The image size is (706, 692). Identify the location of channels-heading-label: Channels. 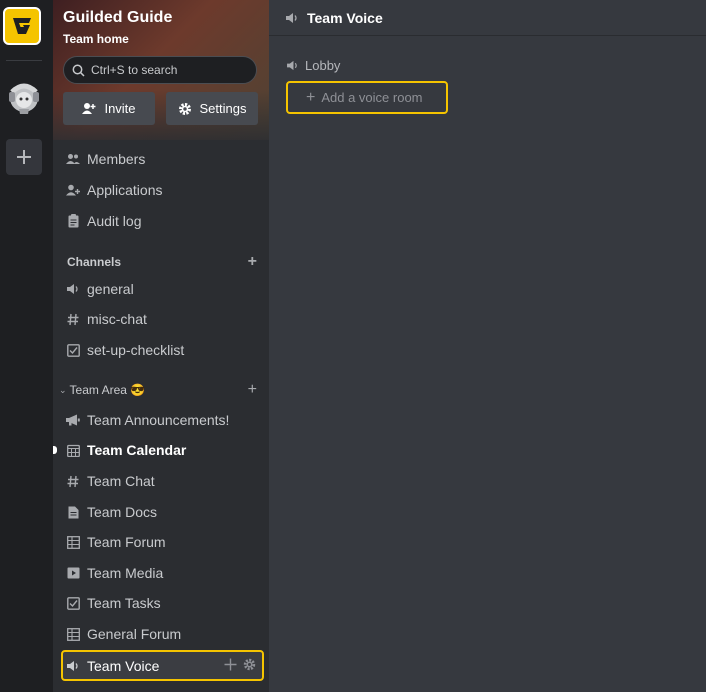
(94, 262).